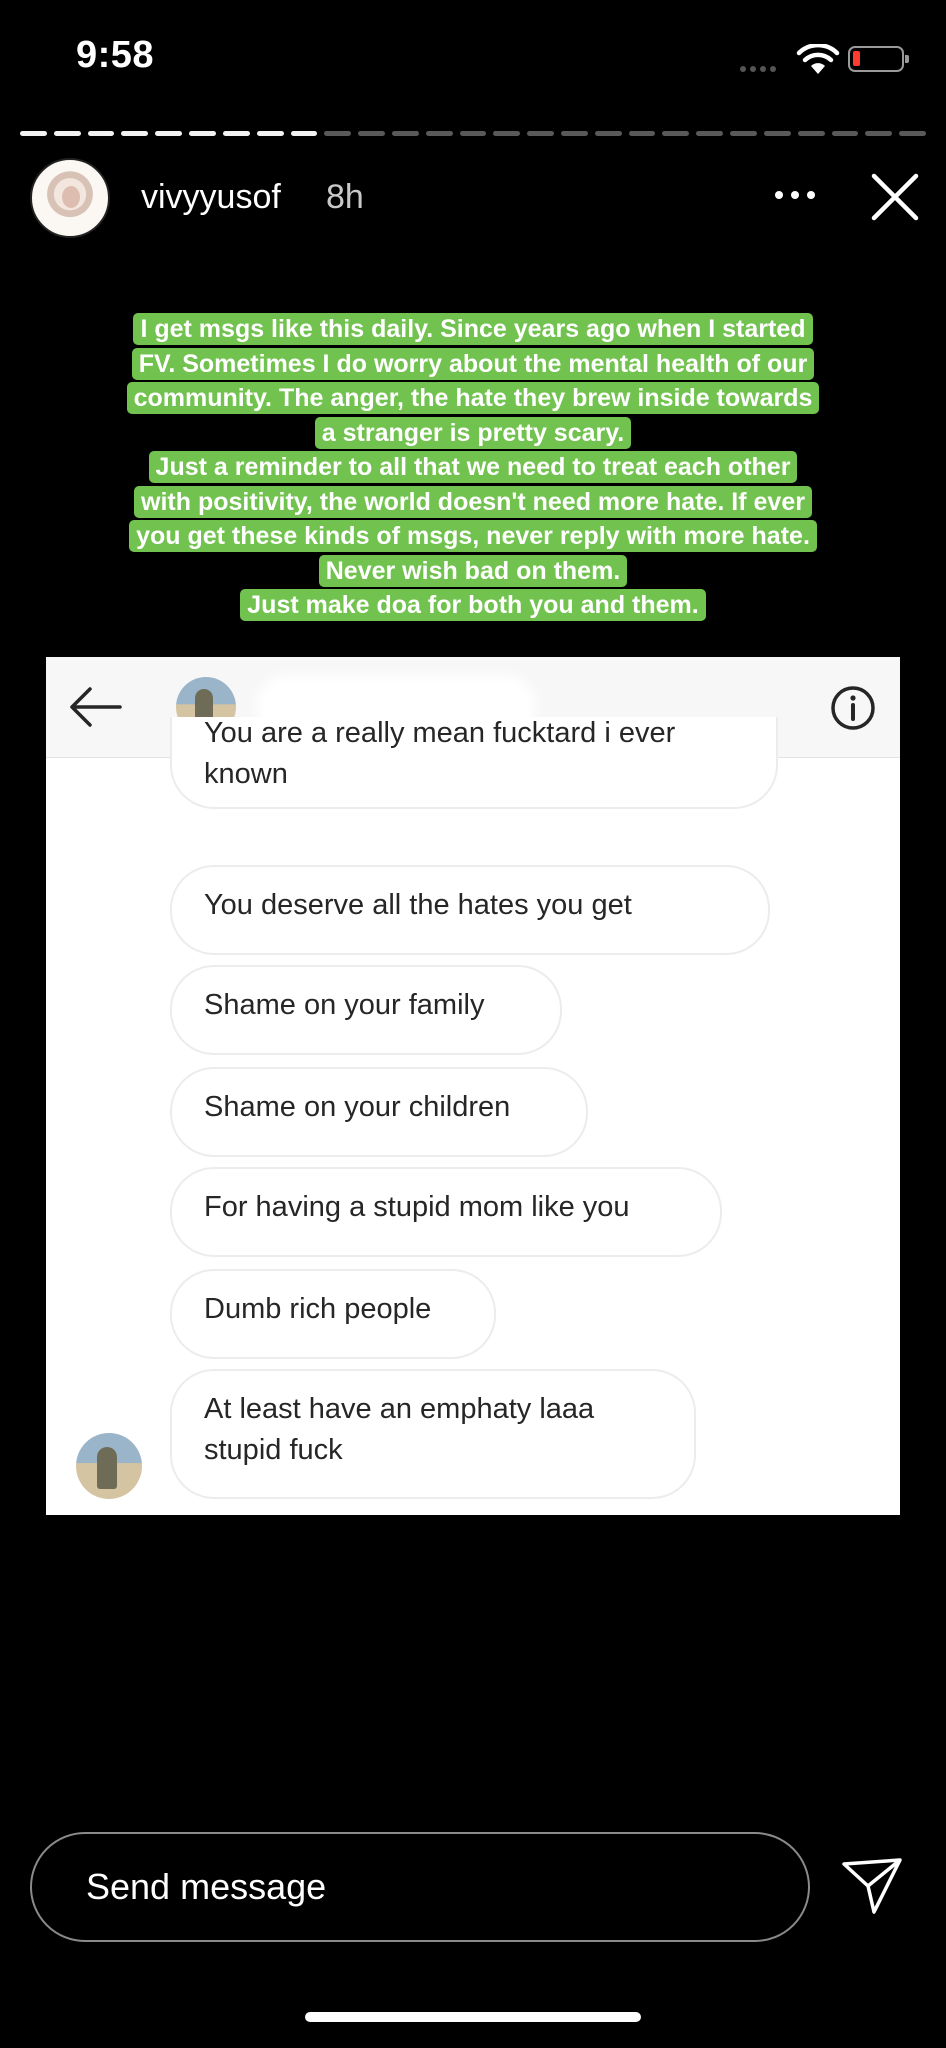  I want to click on wifi-icon, so click(818, 59).